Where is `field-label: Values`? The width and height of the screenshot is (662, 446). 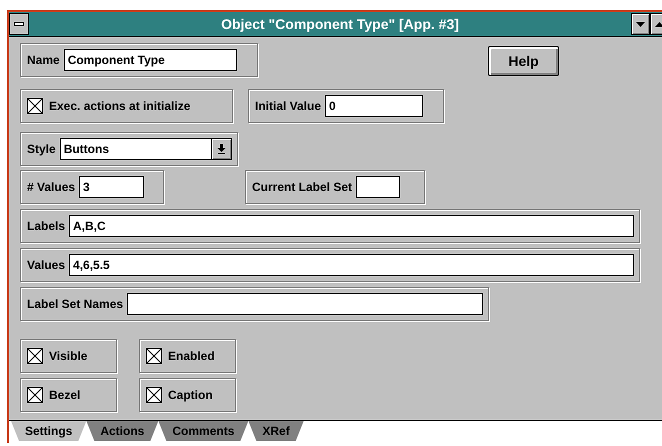
field-label: Values is located at coordinates (46, 265).